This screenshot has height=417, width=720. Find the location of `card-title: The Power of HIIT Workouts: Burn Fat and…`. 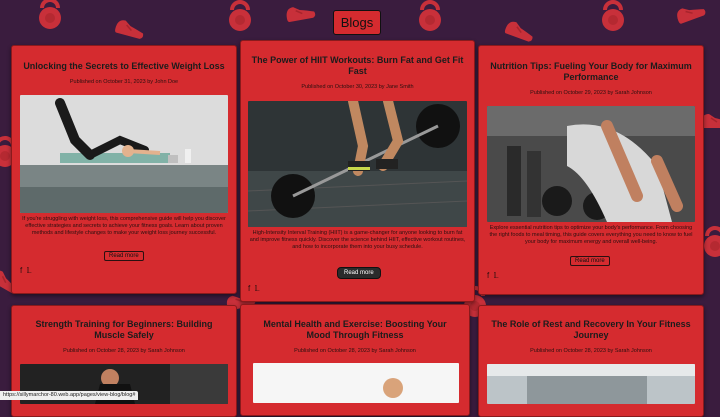

card-title: The Power of HIIT Workouts: Burn Fat and… is located at coordinates (357, 66).